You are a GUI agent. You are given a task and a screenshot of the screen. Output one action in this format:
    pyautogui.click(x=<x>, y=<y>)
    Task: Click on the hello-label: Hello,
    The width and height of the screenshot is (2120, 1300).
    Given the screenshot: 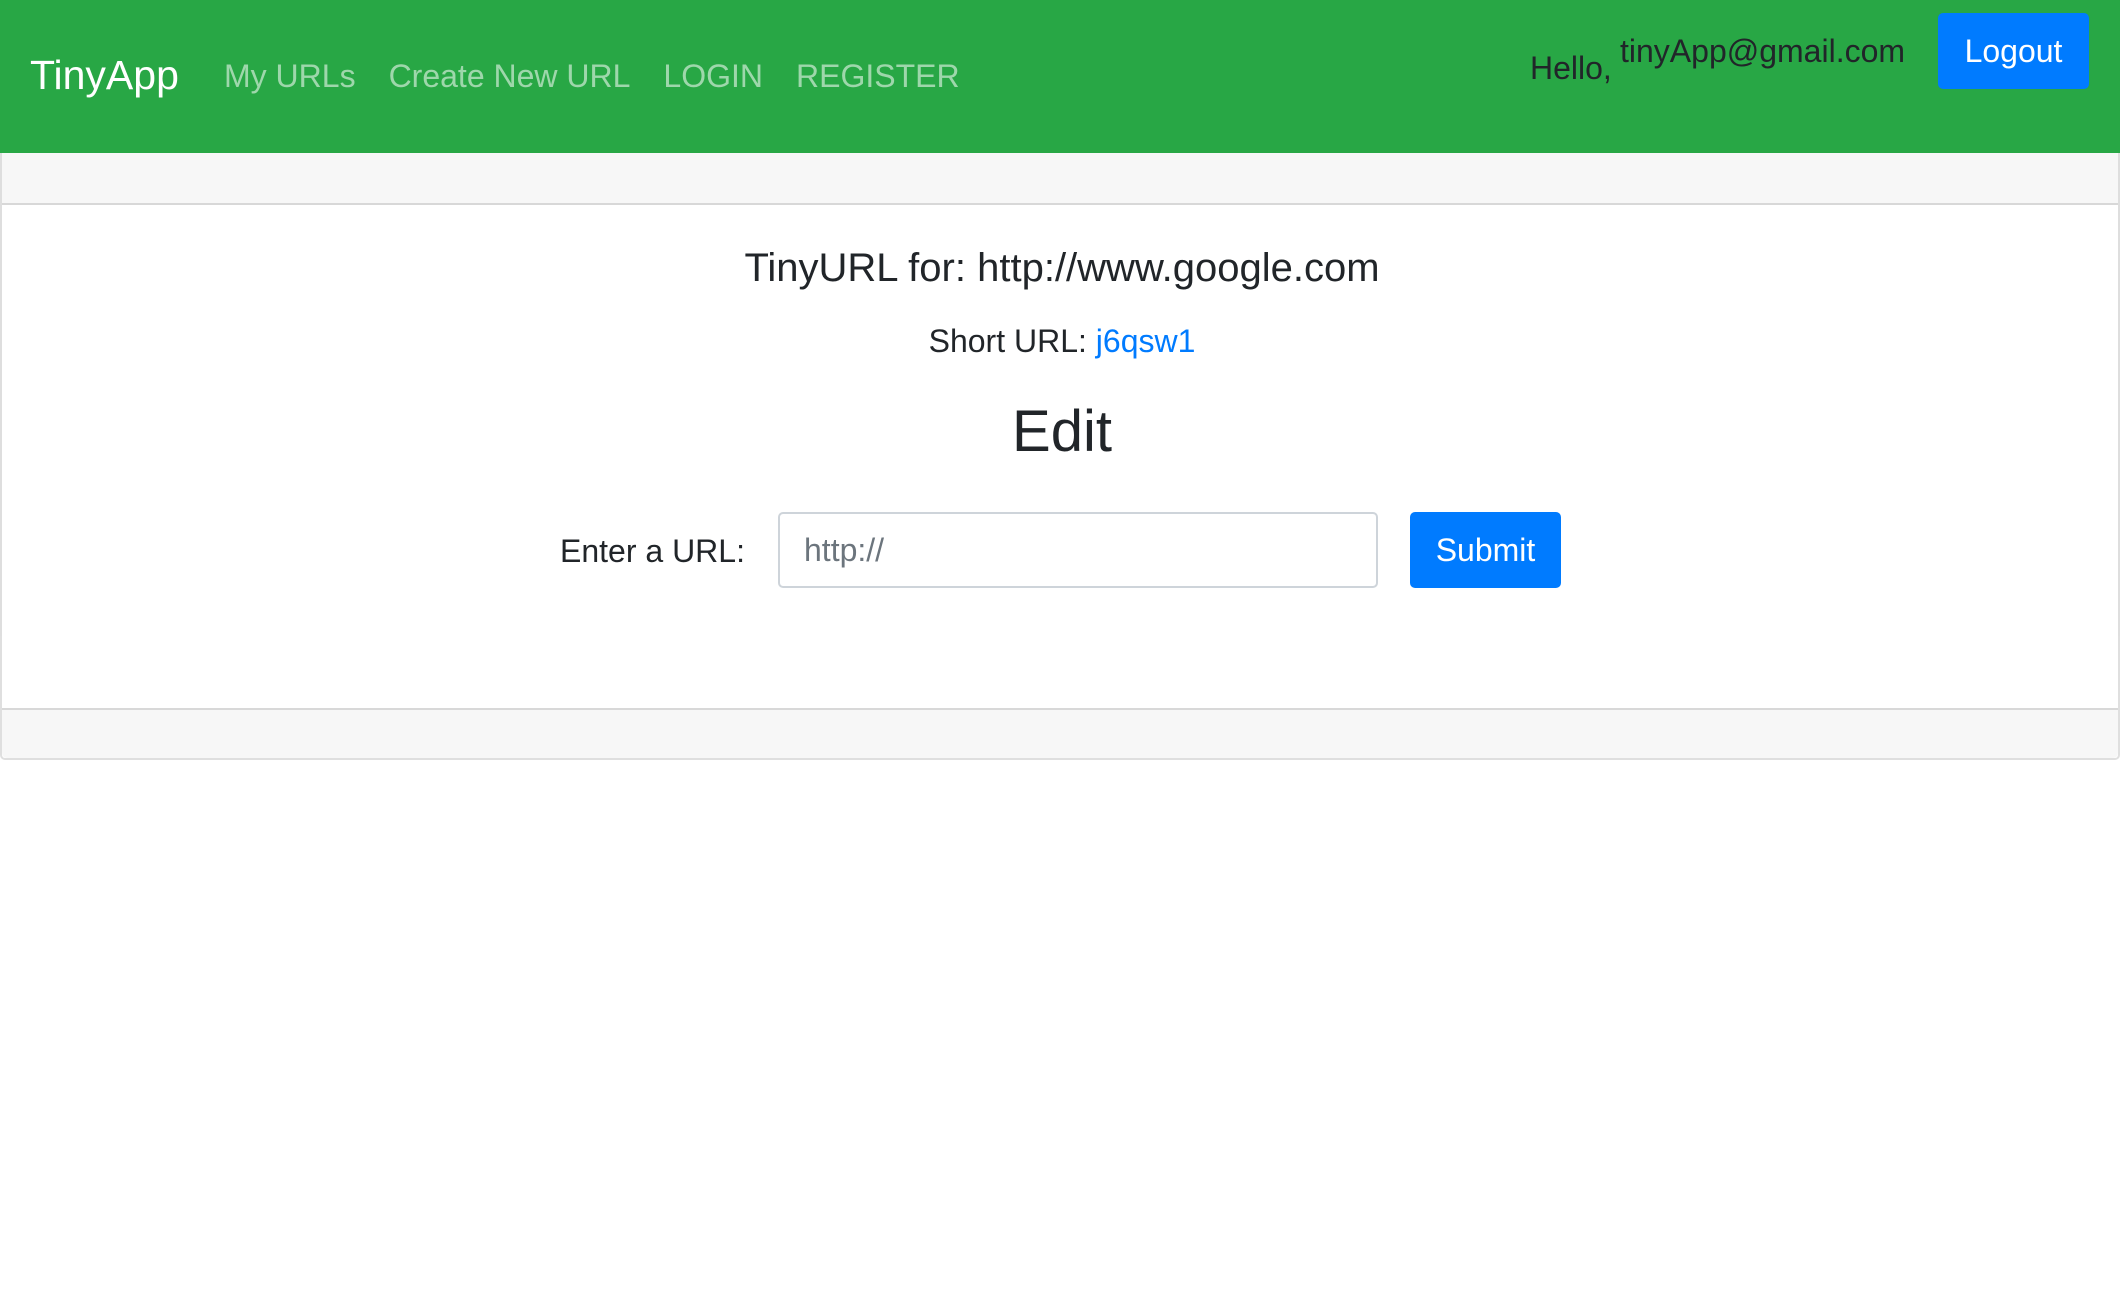 What is the action you would take?
    pyautogui.click(x=1571, y=68)
    